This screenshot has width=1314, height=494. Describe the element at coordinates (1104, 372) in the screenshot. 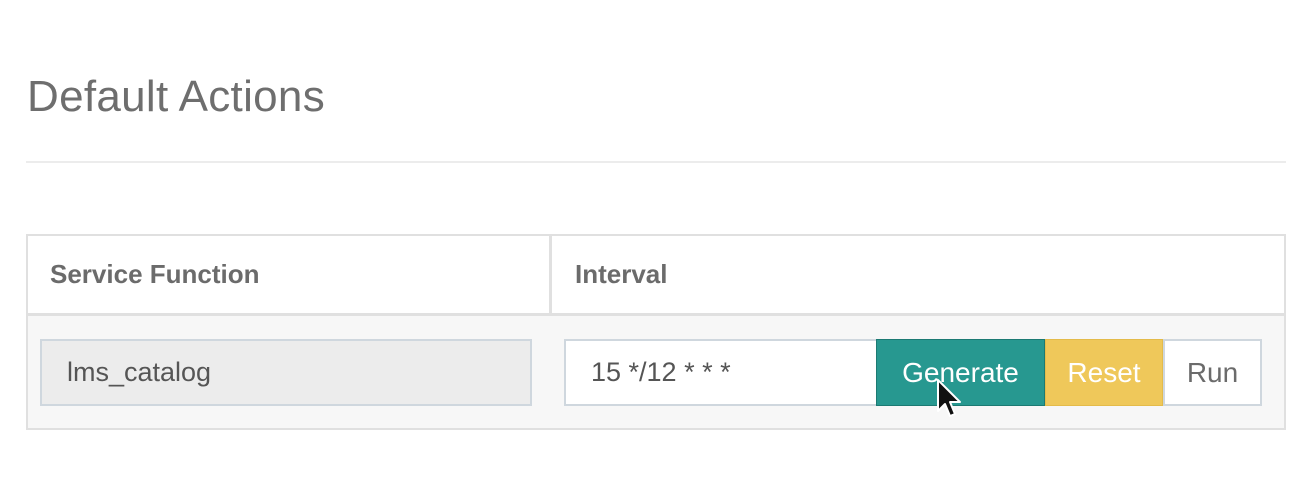

I see `reset-button: Reset` at that location.